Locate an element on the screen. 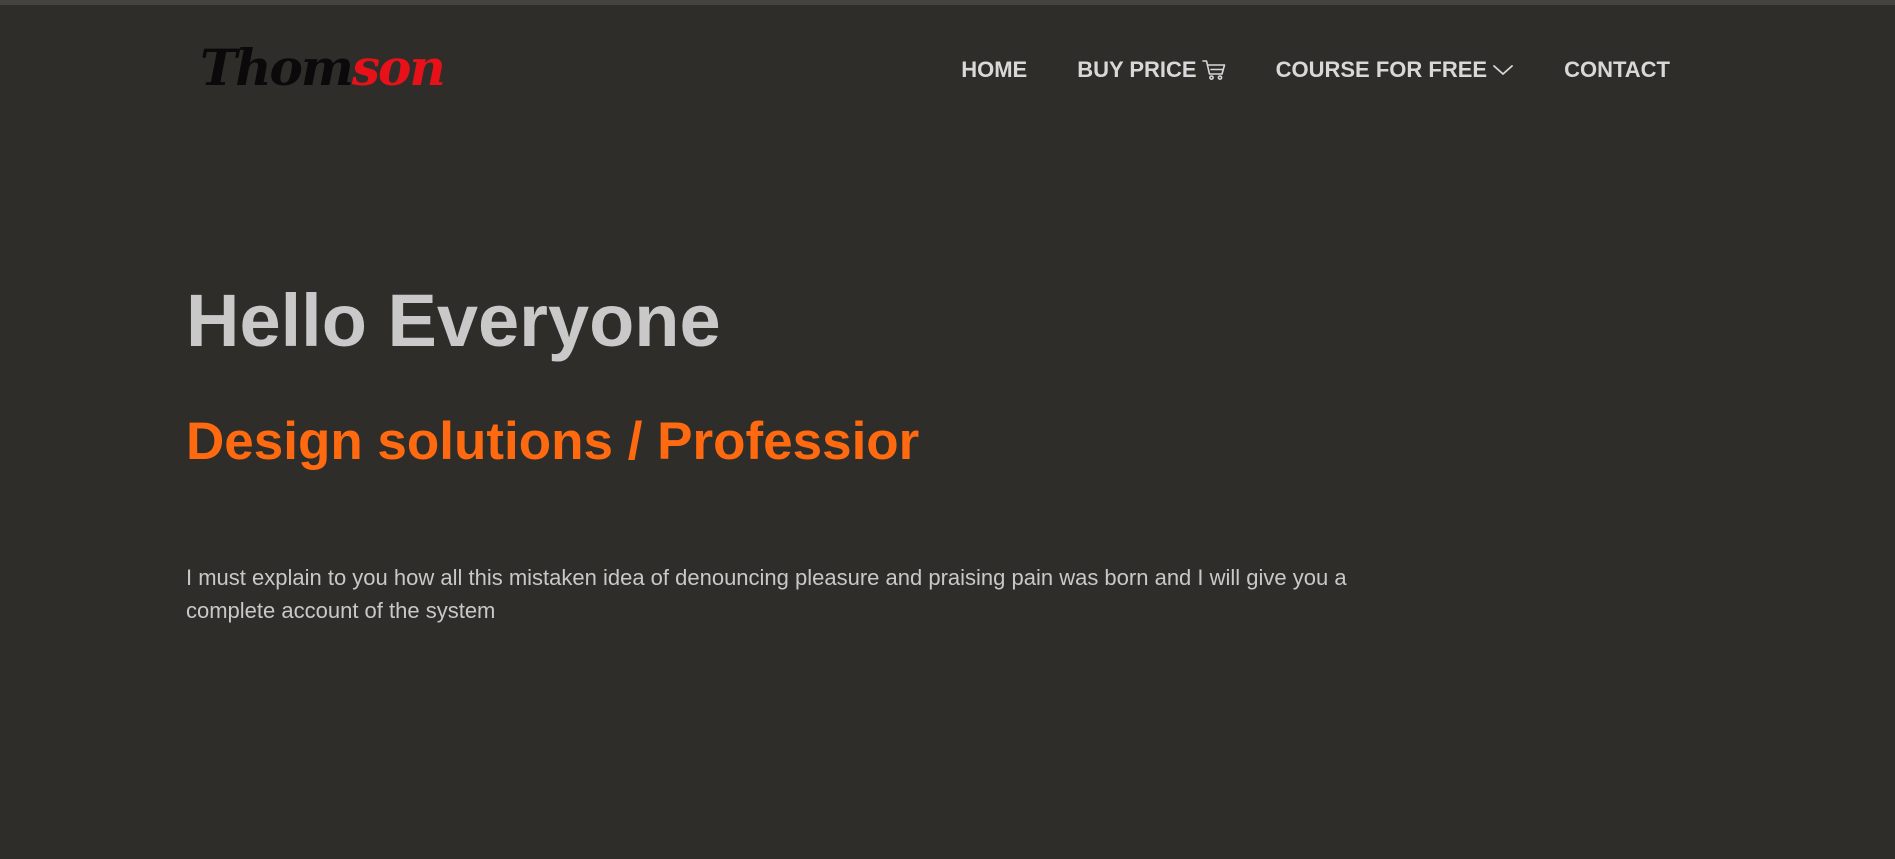 The height and width of the screenshot is (859, 1895). main-nav: HOME BUY PRICE COURSE FOR FREE CONTACT is located at coordinates (1315, 70).